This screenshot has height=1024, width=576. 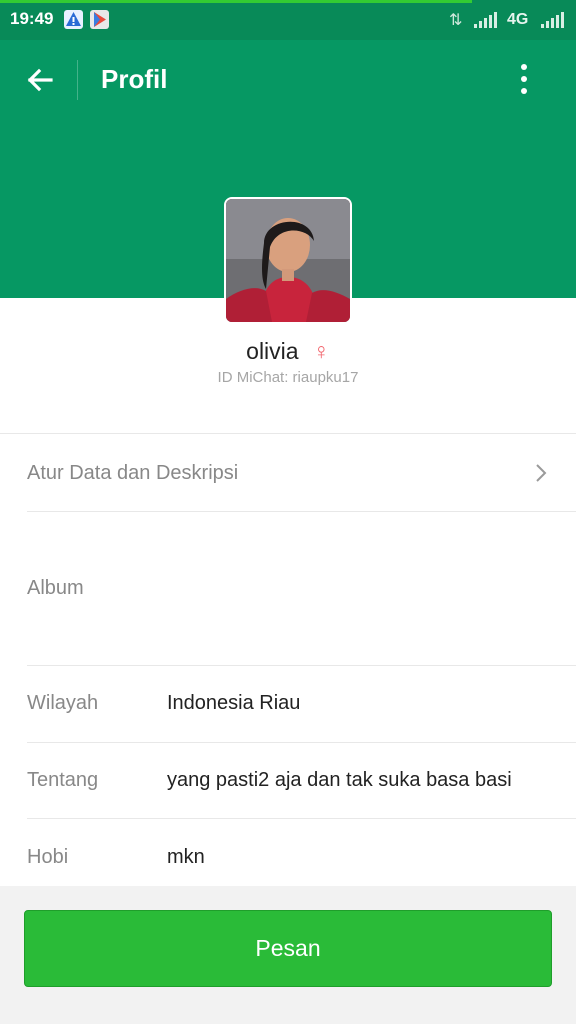 I want to click on avatar, so click(x=288, y=260).